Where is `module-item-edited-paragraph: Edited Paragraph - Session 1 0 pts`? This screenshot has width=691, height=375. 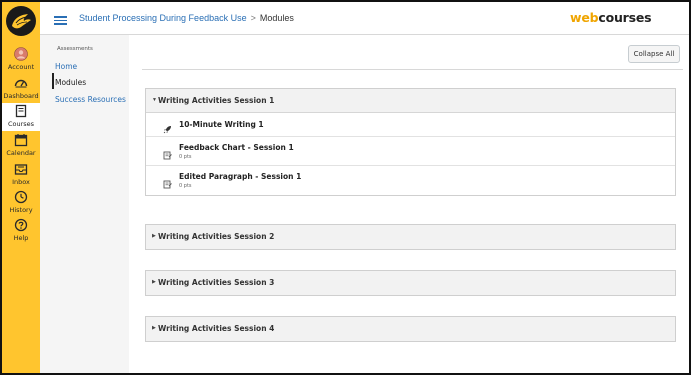
module-item-edited-paragraph: Edited Paragraph - Session 1 0 pts is located at coordinates (410, 180).